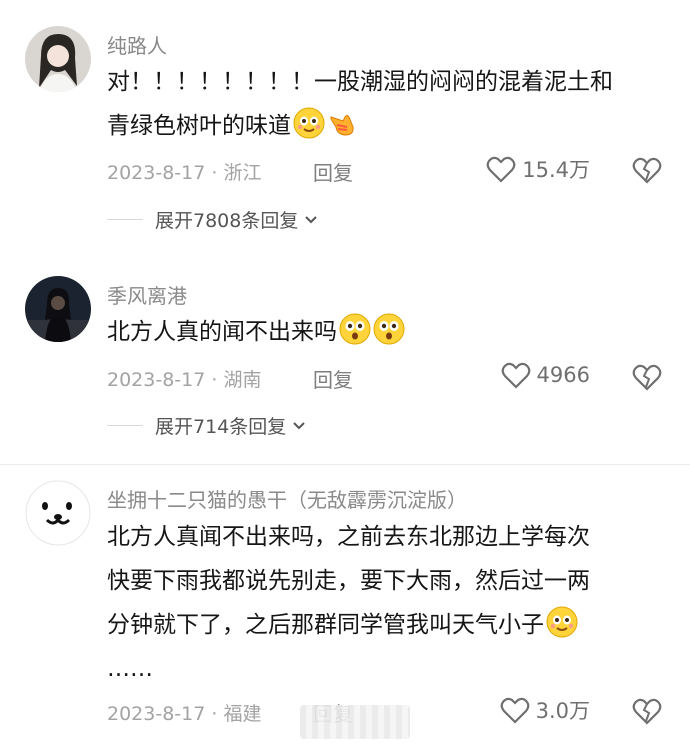 Image resolution: width=690 pixels, height=745 pixels. What do you see at coordinates (137, 44) in the screenshot?
I see `username: 纯路人` at bounding box center [137, 44].